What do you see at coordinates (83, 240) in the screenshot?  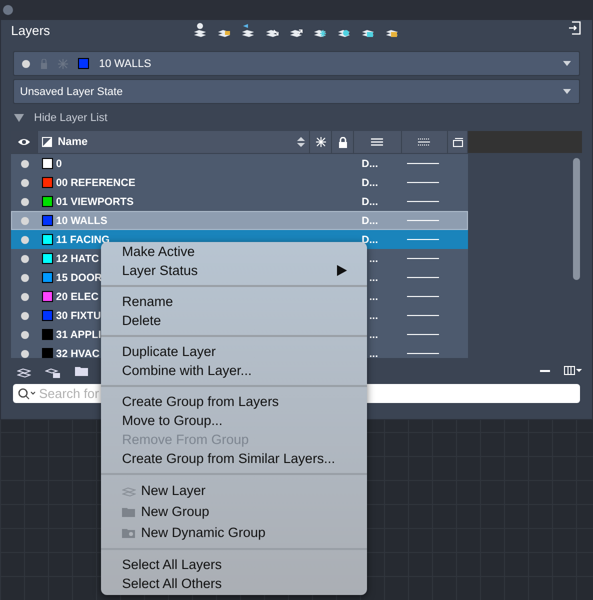 I see `layer-name: 11 FACING` at bounding box center [83, 240].